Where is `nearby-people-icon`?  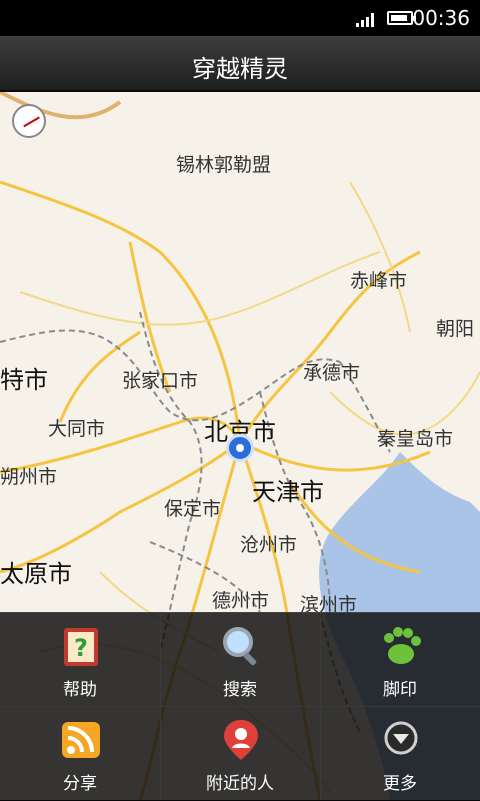
nearby-people-icon is located at coordinates (241, 740).